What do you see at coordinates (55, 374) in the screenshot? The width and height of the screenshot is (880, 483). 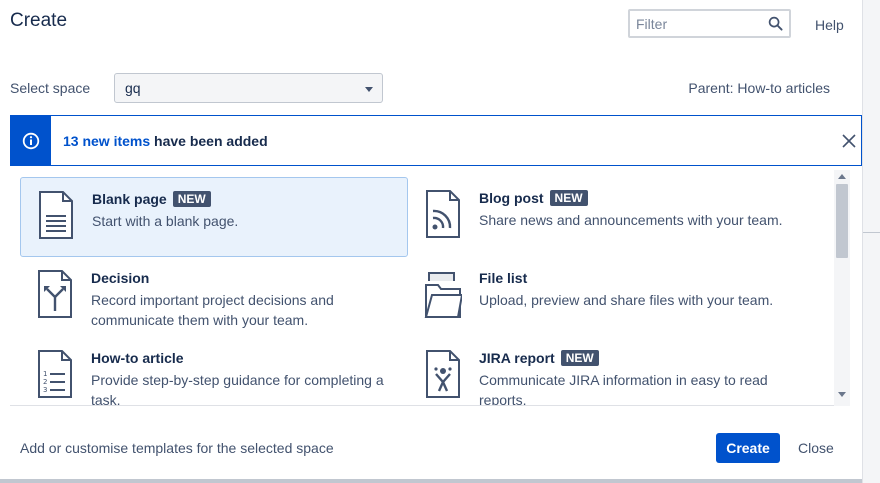 I see `how-to-article-icon: 1 2 3` at bounding box center [55, 374].